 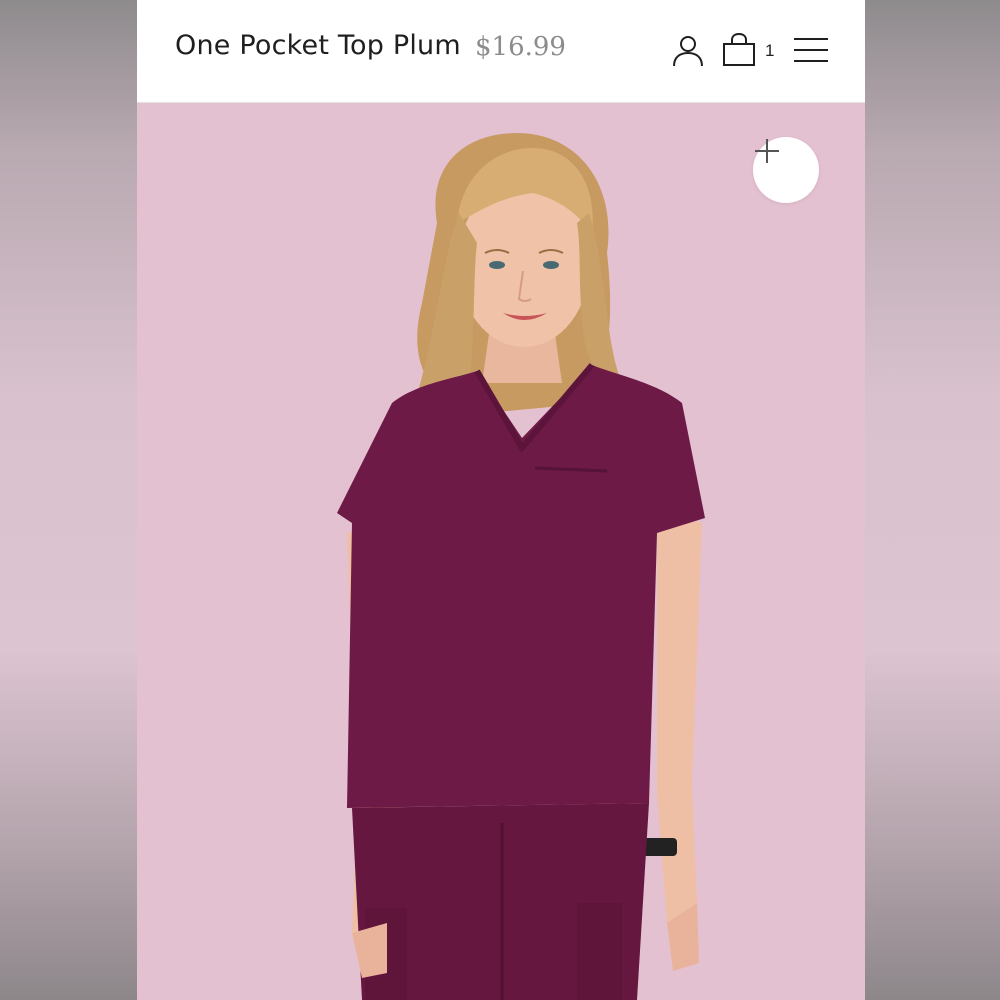 I want to click on account-icon, so click(x=688, y=51).